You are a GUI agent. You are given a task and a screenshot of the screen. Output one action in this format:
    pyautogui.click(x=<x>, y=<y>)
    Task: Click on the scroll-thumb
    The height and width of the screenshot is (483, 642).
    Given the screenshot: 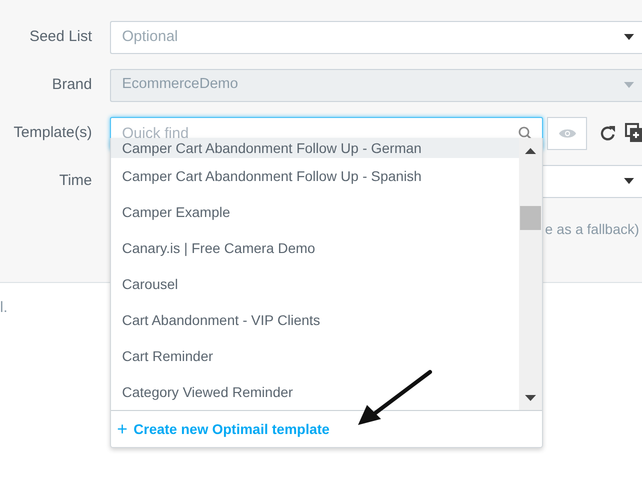 What is the action you would take?
    pyautogui.click(x=530, y=218)
    